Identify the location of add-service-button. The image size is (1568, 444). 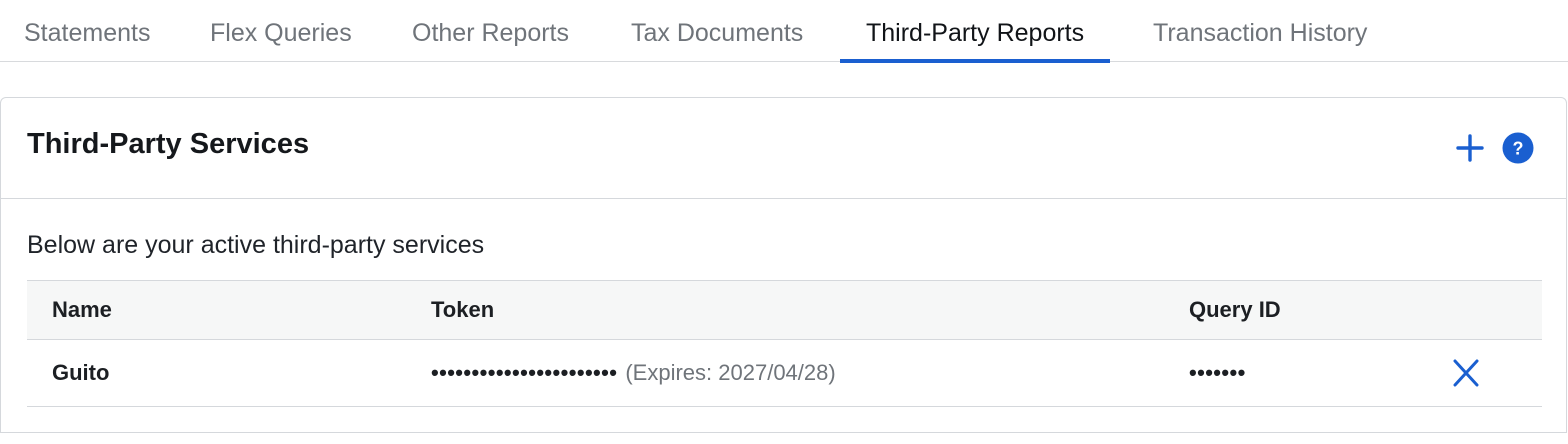
(1470, 148).